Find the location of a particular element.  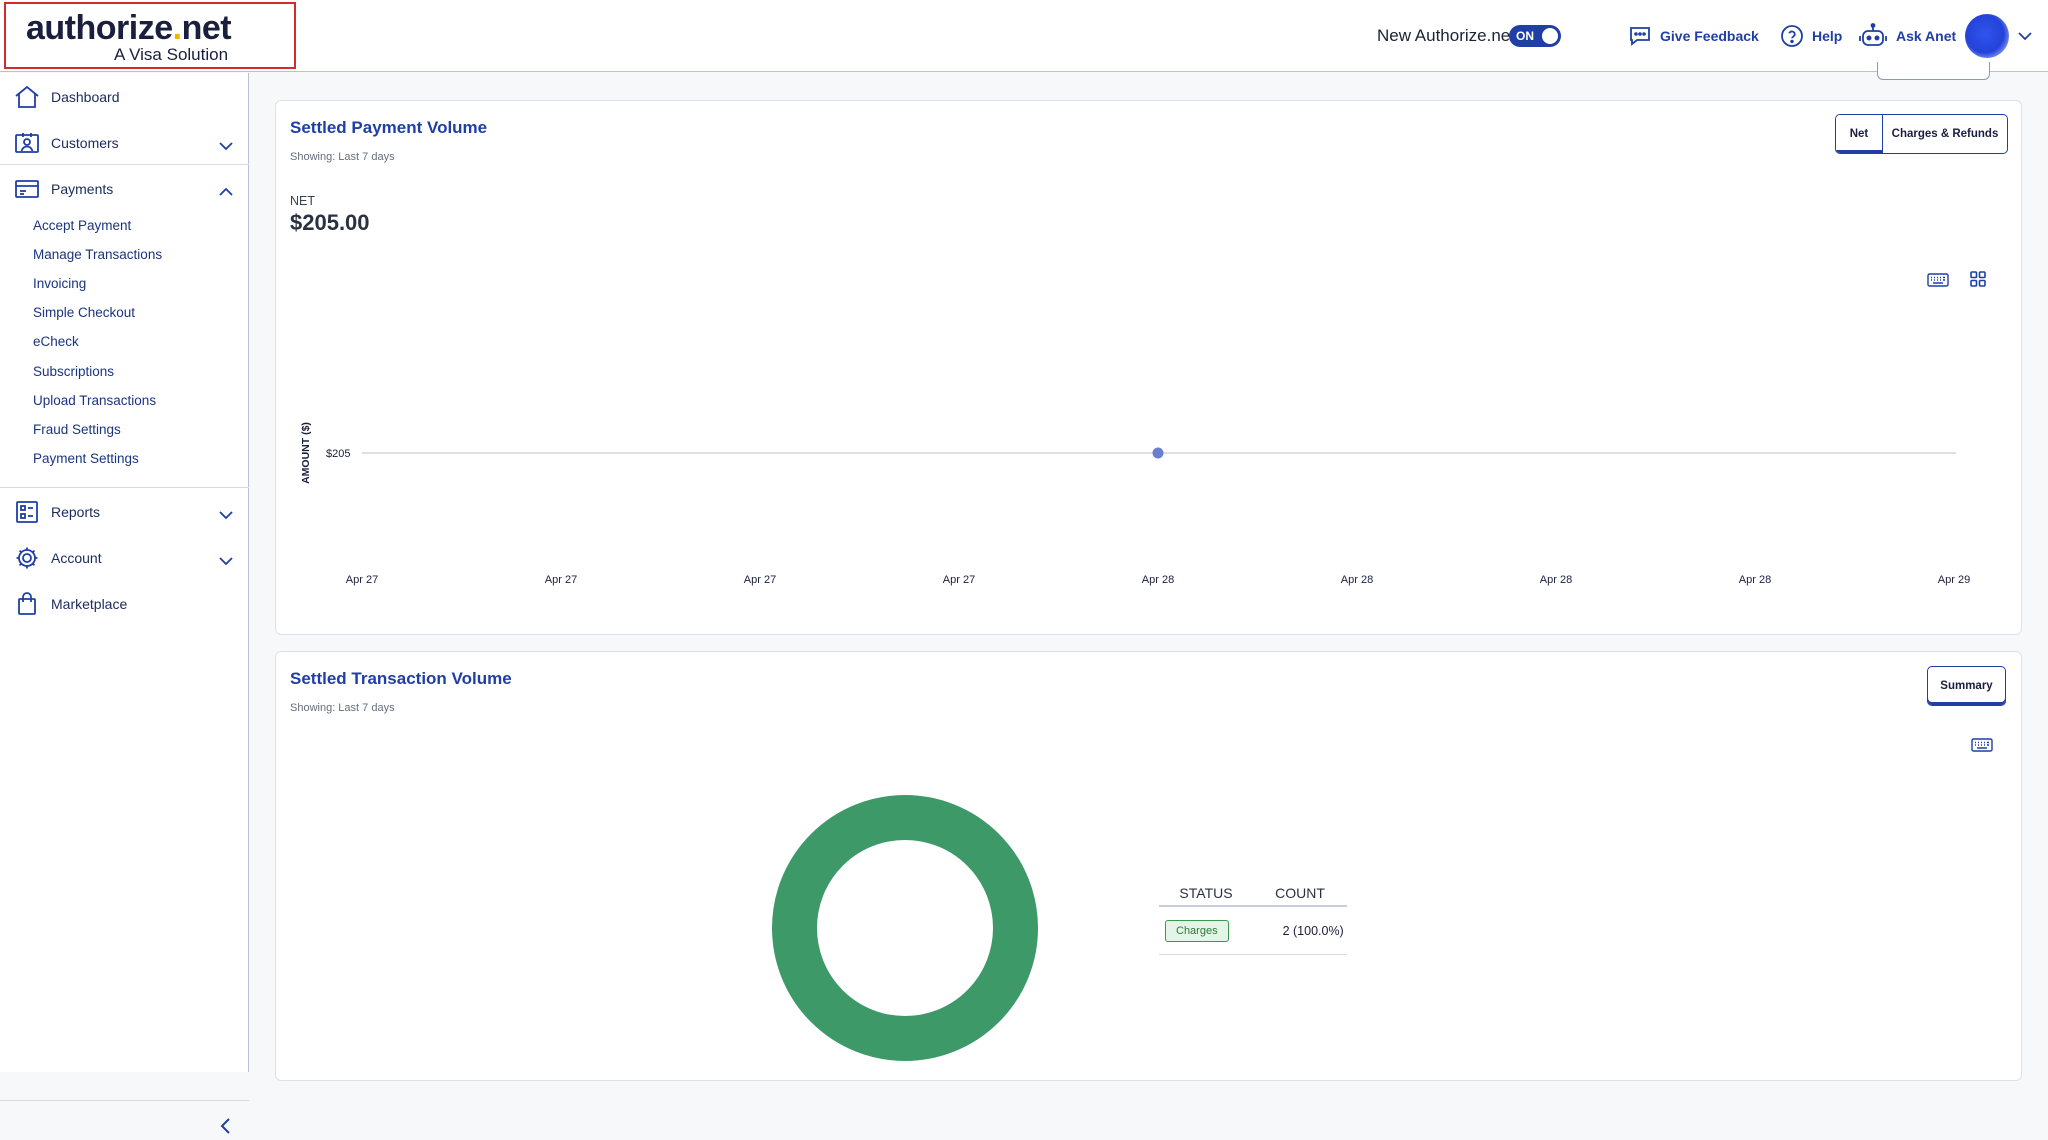

subnav-subscriptions: Subscriptions is located at coordinates (73, 371).